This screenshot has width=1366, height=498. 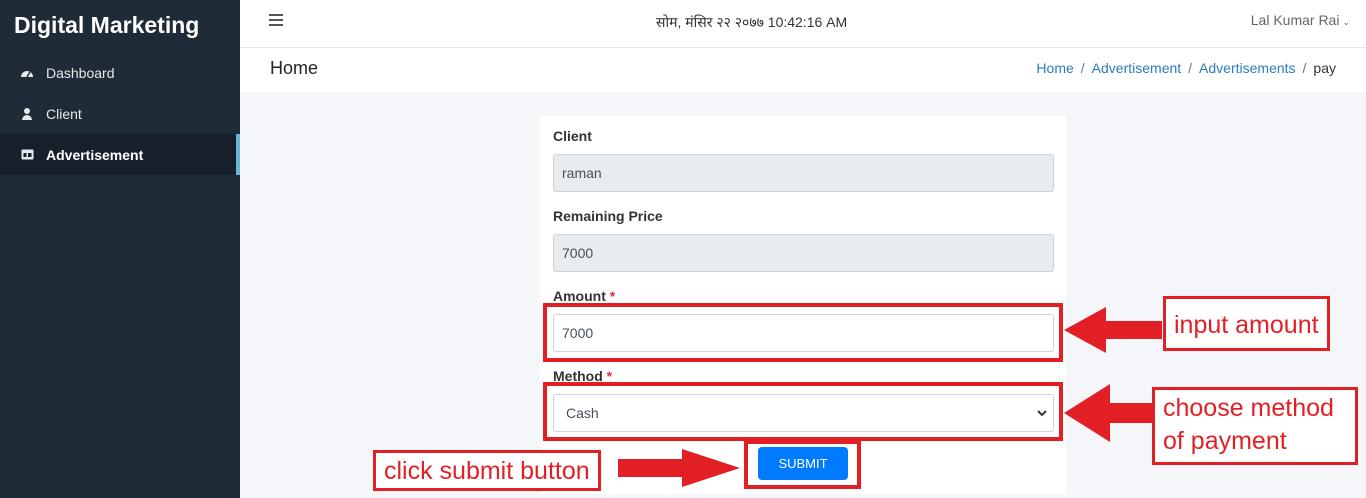 What do you see at coordinates (1246, 323) in the screenshot?
I see `annotation-input-amount: input amount` at bounding box center [1246, 323].